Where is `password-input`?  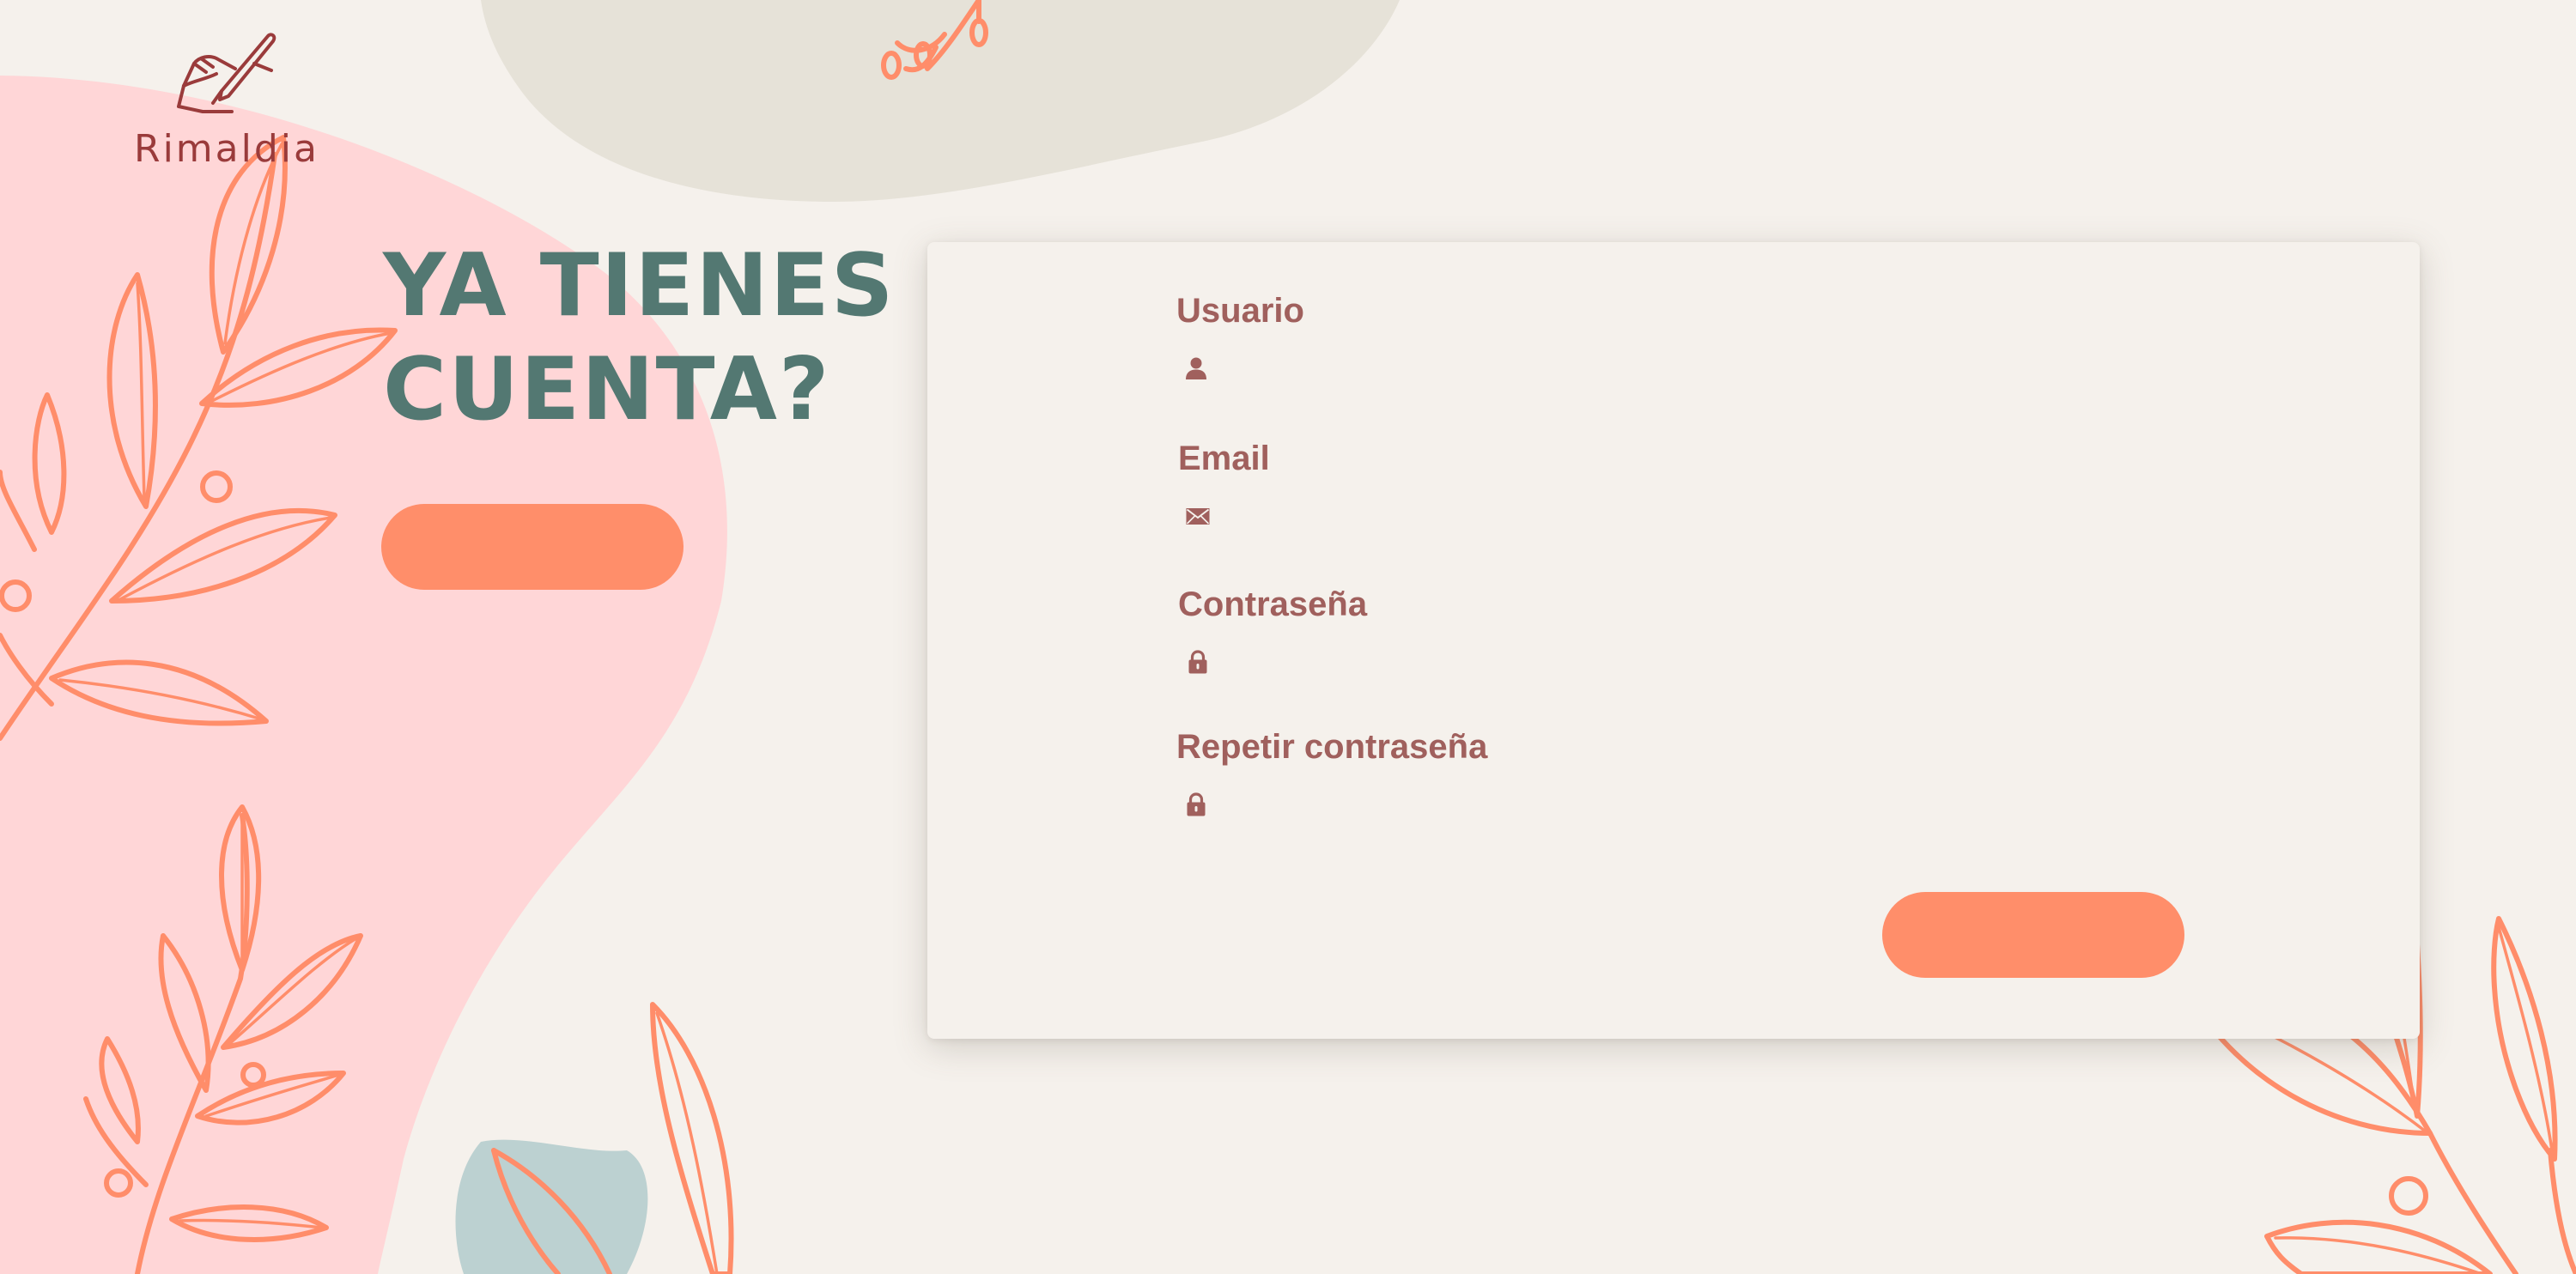 password-input is located at coordinates (1583, 663).